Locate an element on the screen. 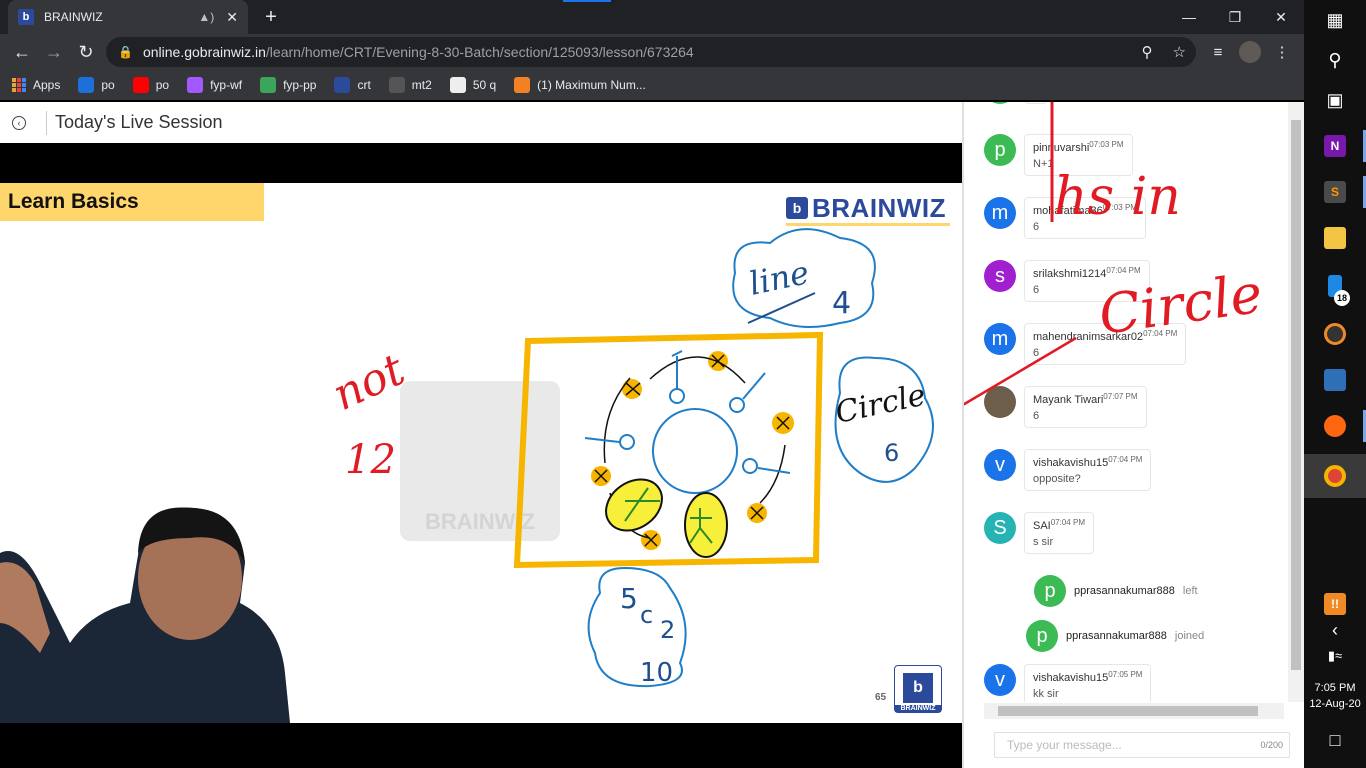  media-control-icon: ≡ is located at coordinates (1218, 52).